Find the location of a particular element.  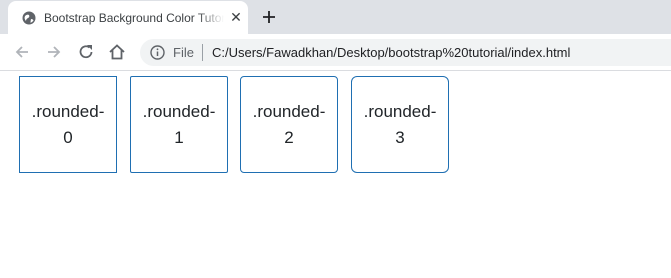

close-tab-icon: ✕ is located at coordinates (236, 17).